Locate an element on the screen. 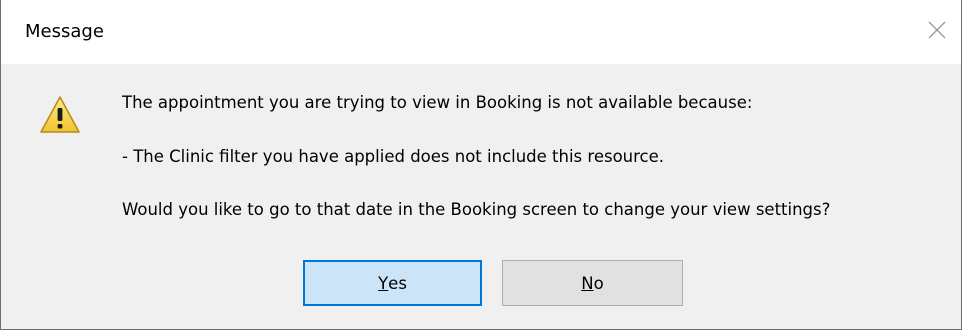 This screenshot has height=331, width=963. warning-icon is located at coordinates (60, 114).